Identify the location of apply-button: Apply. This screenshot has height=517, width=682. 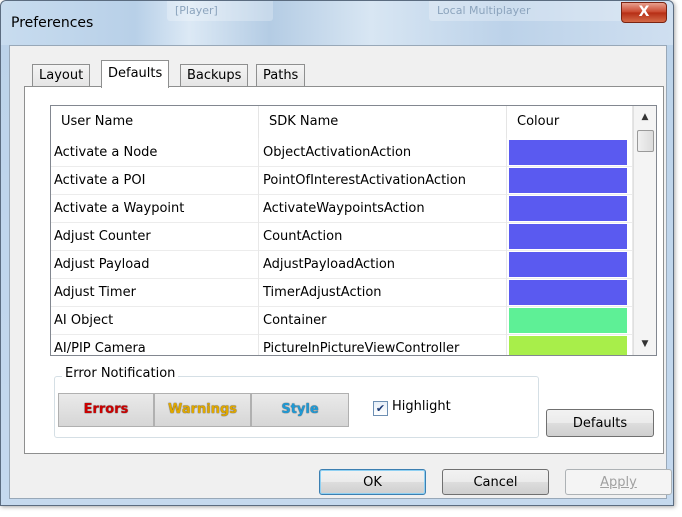
(618, 482).